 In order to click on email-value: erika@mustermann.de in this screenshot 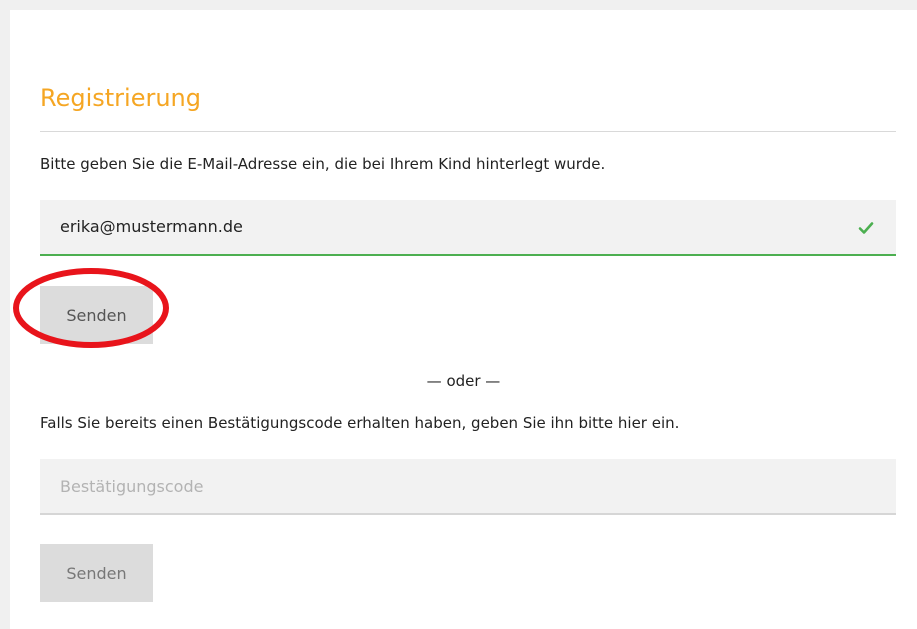, I will do `click(151, 226)`.